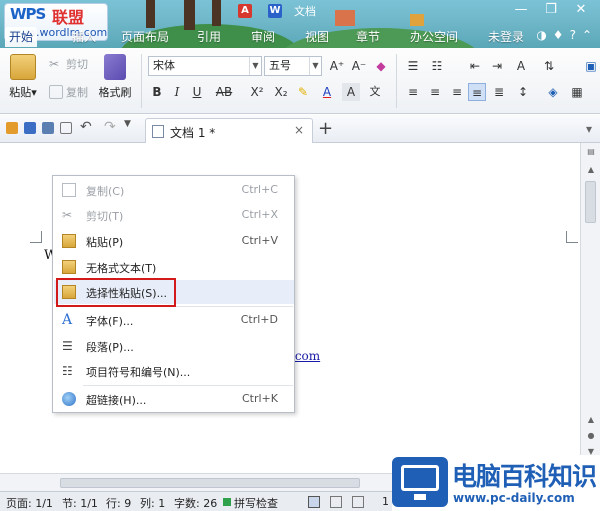 Image resolution: width=600 pixels, height=511 pixels. What do you see at coordinates (48, 128) in the screenshot?
I see `print-icon` at bounding box center [48, 128].